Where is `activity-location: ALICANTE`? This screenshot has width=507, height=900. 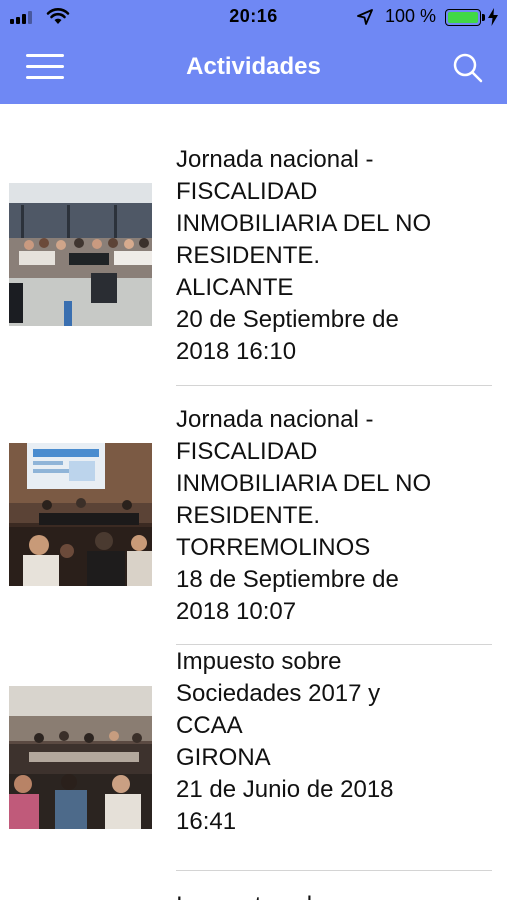
activity-location: ALICANTE is located at coordinates (235, 287).